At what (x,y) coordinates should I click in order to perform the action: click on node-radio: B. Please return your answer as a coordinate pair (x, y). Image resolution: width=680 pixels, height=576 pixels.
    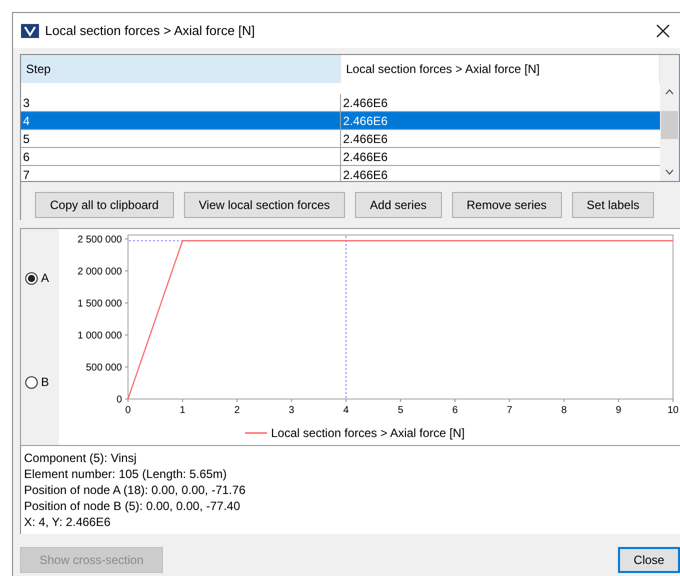
    Looking at the image, I should click on (42, 382).